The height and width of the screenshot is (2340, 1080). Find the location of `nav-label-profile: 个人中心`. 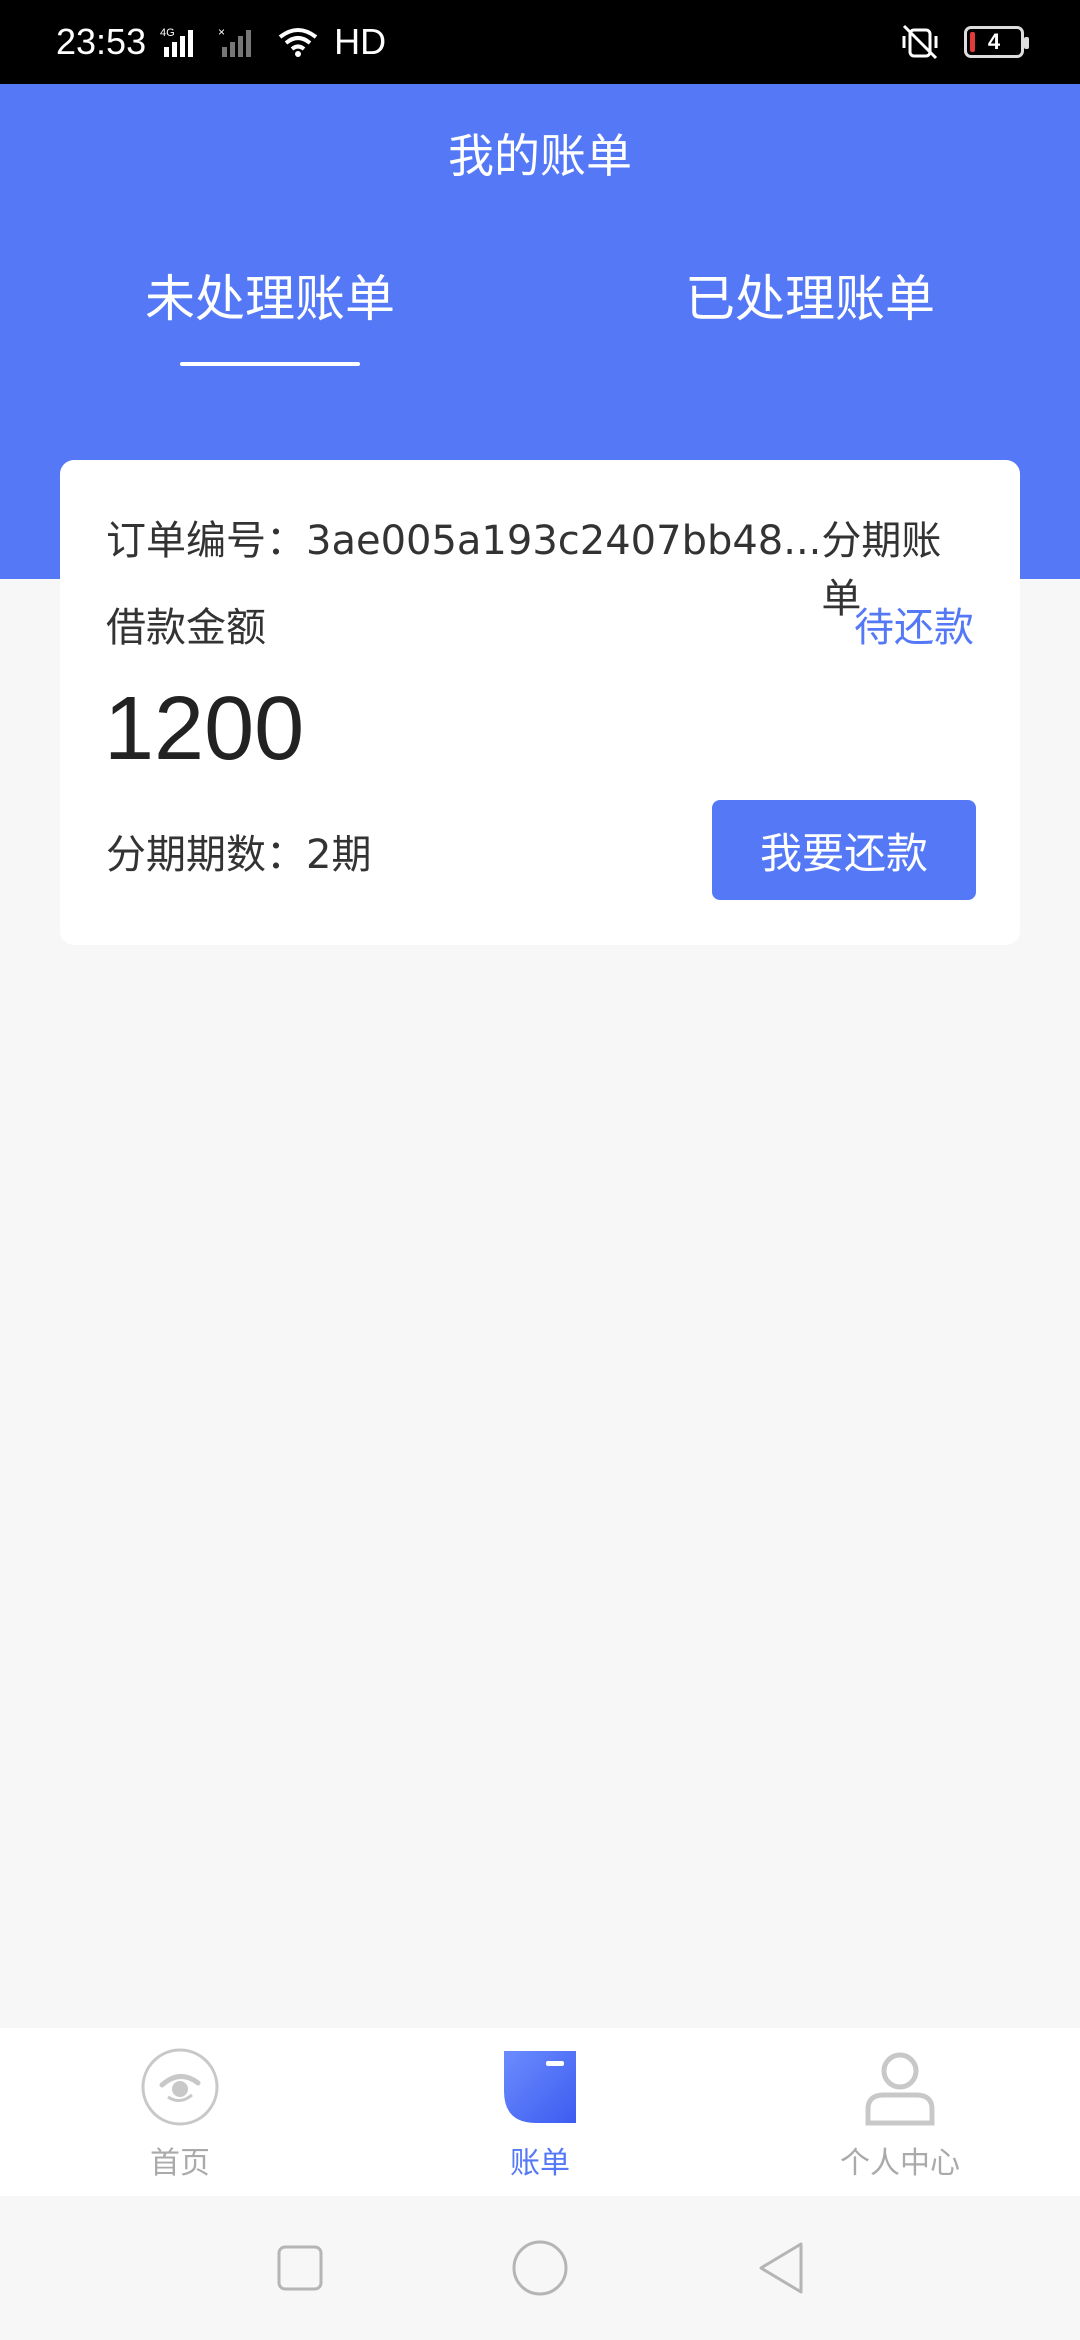

nav-label-profile: 个人中心 is located at coordinates (900, 2163).